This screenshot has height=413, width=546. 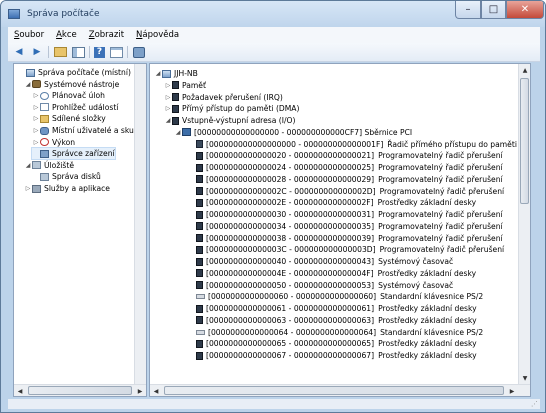 What do you see at coordinates (161, 35) in the screenshot?
I see `menu-item-label: ápověda` at bounding box center [161, 35].